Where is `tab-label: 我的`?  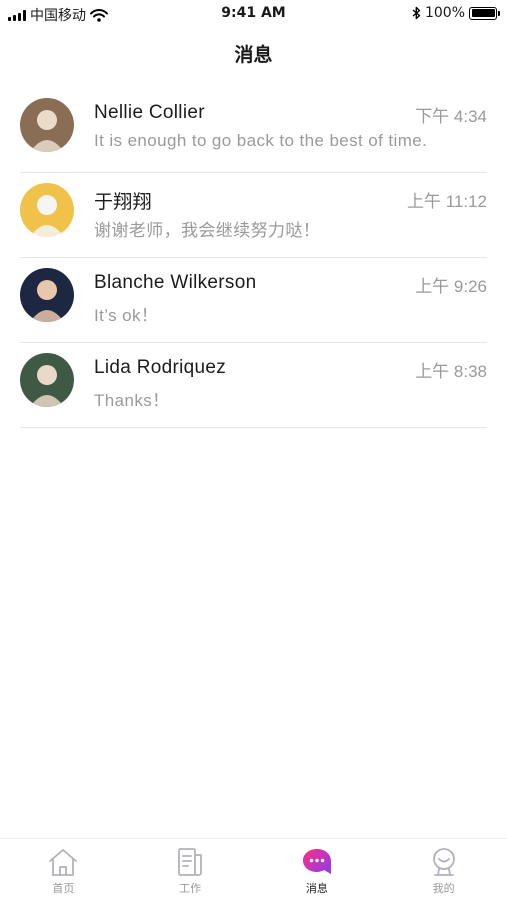
tab-label: 我的 is located at coordinates (443, 888).